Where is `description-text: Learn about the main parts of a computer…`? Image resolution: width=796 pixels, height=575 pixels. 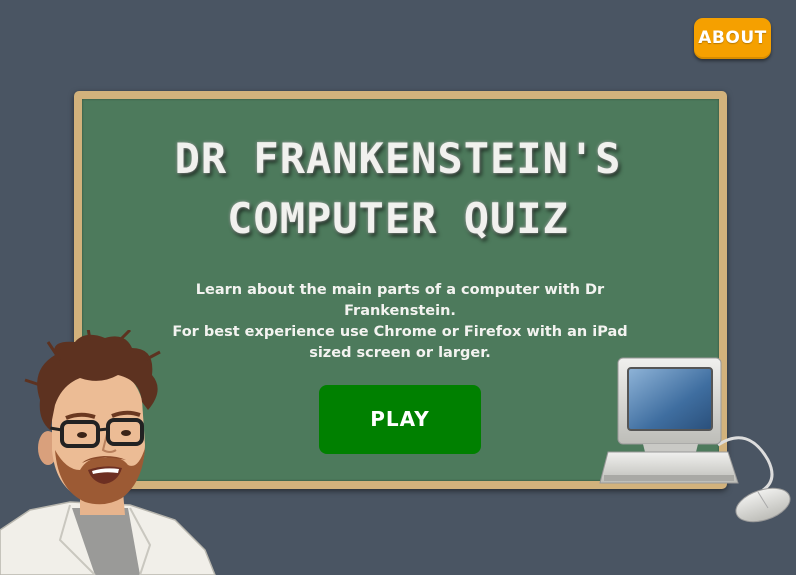
description-text: Learn about the main parts of a computer… is located at coordinates (400, 300).